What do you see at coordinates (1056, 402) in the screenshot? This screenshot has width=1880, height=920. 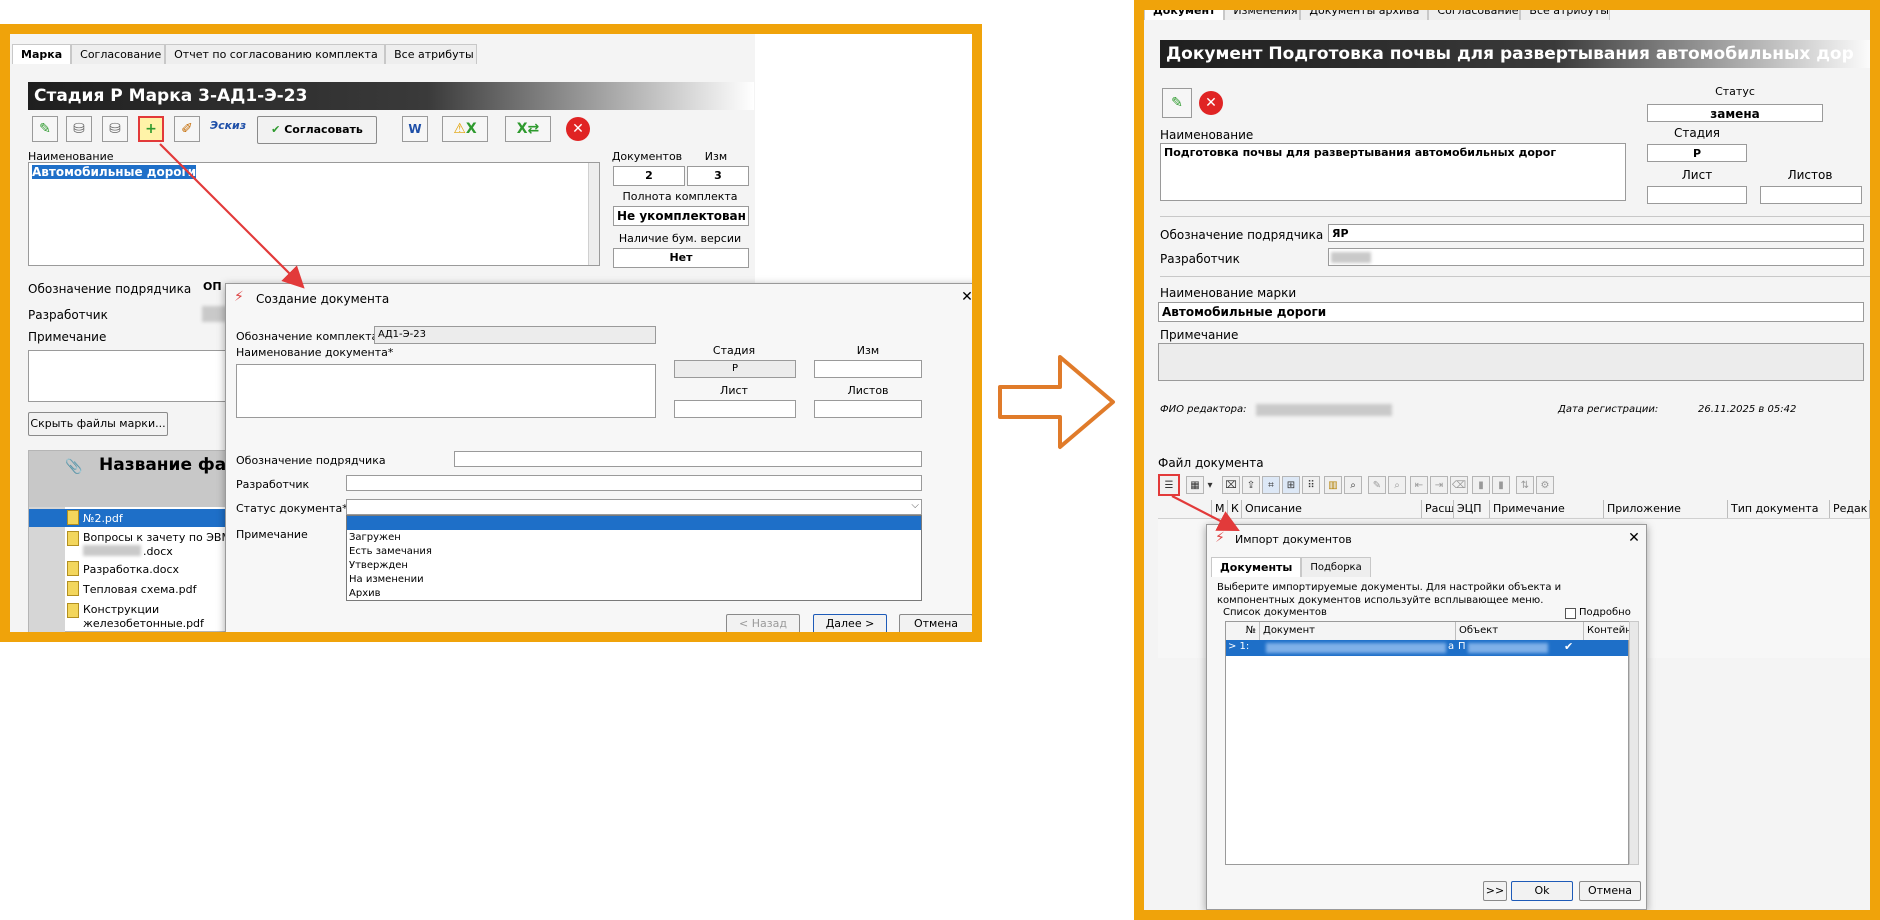 I see `transition-arrow-icon` at bounding box center [1056, 402].